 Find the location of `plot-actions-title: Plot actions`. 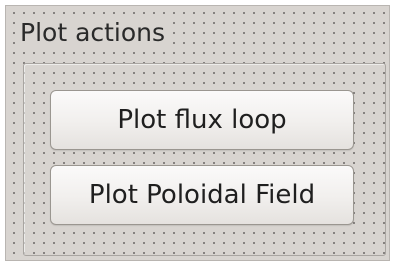

plot-actions-title: Plot actions is located at coordinates (95, 33).